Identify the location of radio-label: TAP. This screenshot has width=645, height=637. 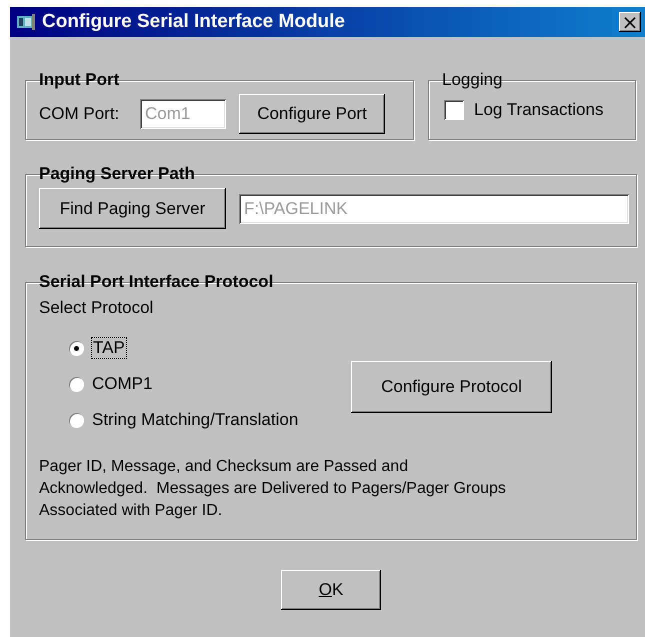
(109, 348).